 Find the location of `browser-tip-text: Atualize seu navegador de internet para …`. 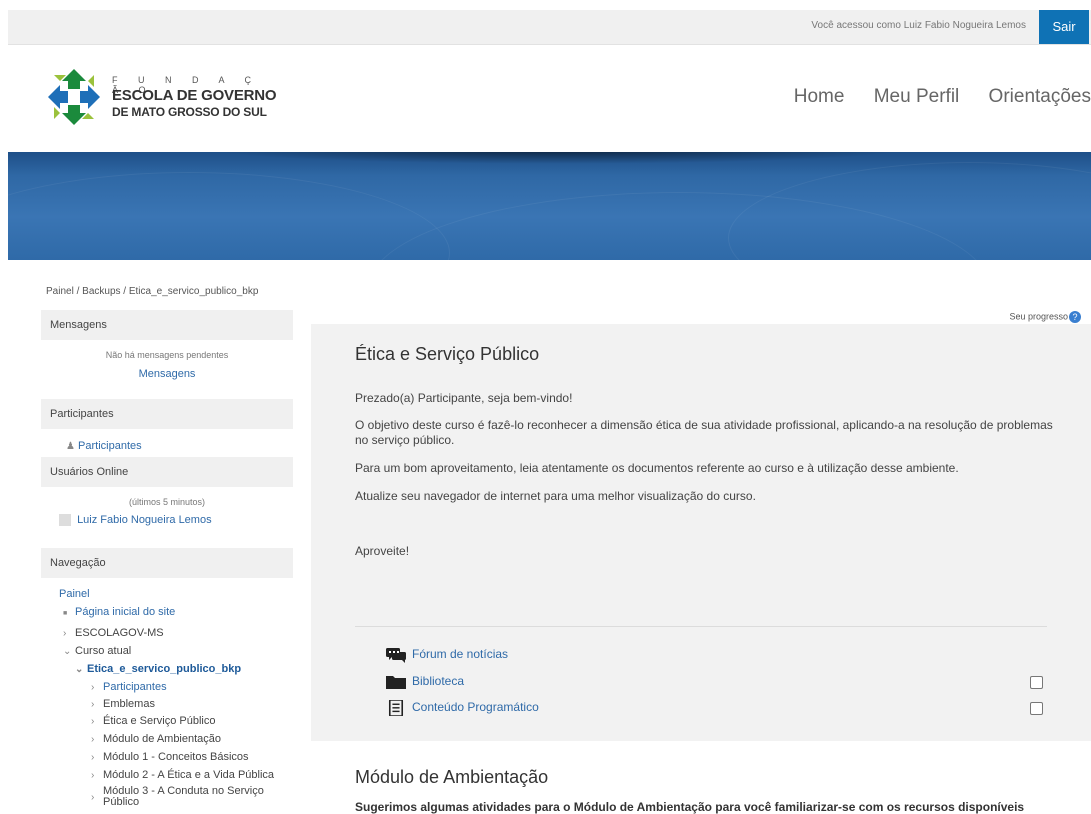

browser-tip-text: Atualize seu navegador de internet para … is located at coordinates (555, 496).